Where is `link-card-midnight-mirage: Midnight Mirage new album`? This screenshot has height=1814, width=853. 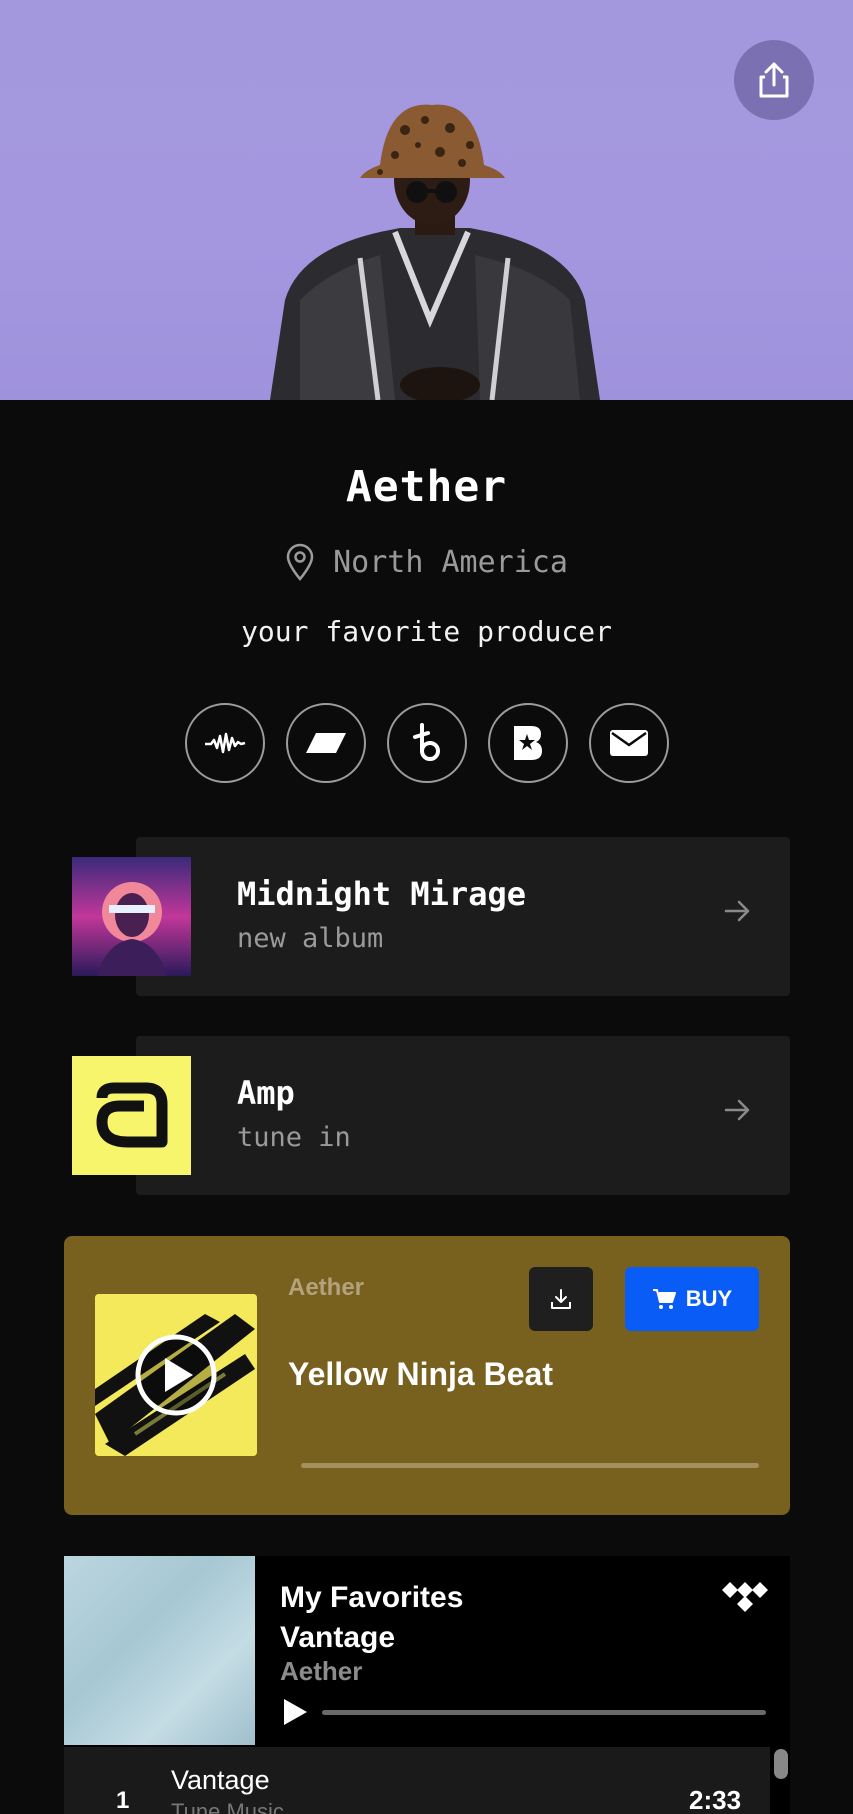
link-card-midnight-mirage: Midnight Mirage new album is located at coordinates (427, 916).